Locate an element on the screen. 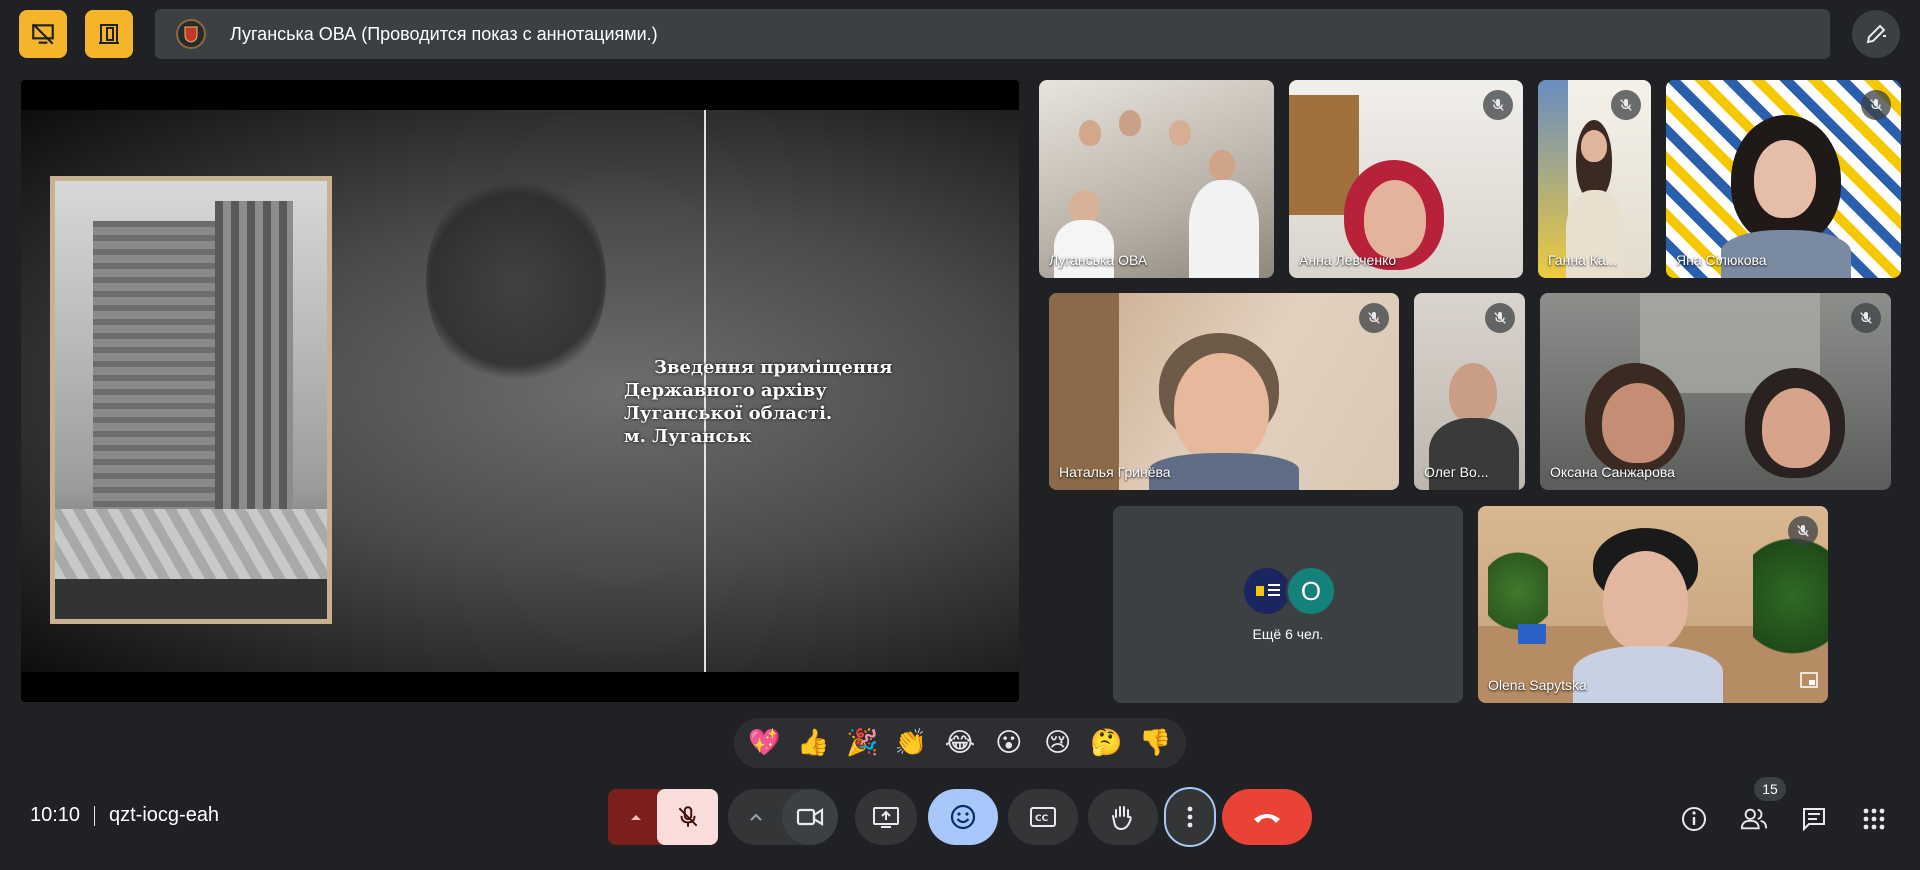 This screenshot has width=1920, height=870. hide-presentation-button is located at coordinates (43, 34).